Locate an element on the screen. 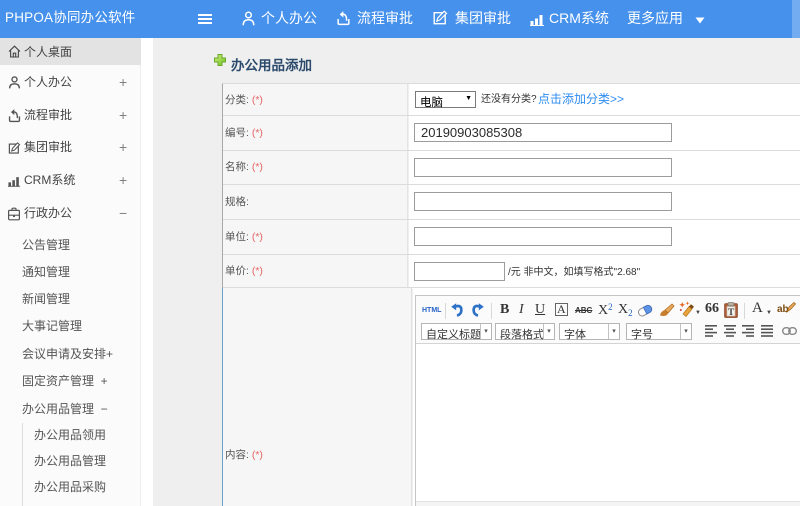 This screenshot has width=800, height=506. svg-text: T is located at coordinates (731, 313).